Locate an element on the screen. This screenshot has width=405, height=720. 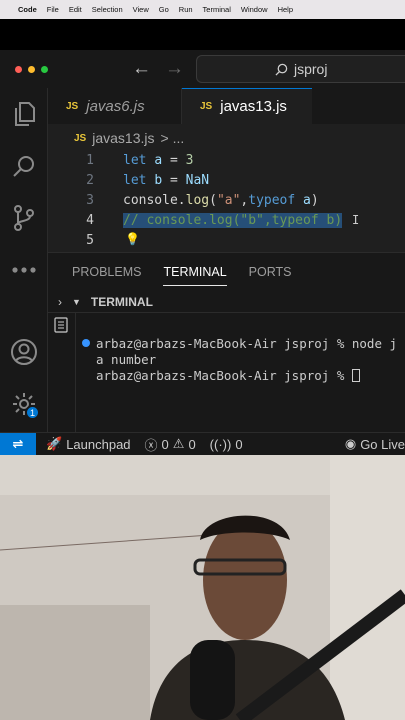
launchpad-button: 🚀 Launchpad is located at coordinates (88, 444).